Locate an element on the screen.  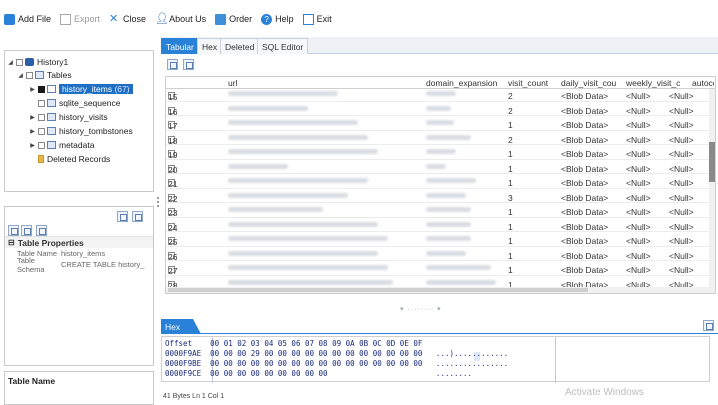
tab-sql-editor: SQL Editor is located at coordinates (283, 46).